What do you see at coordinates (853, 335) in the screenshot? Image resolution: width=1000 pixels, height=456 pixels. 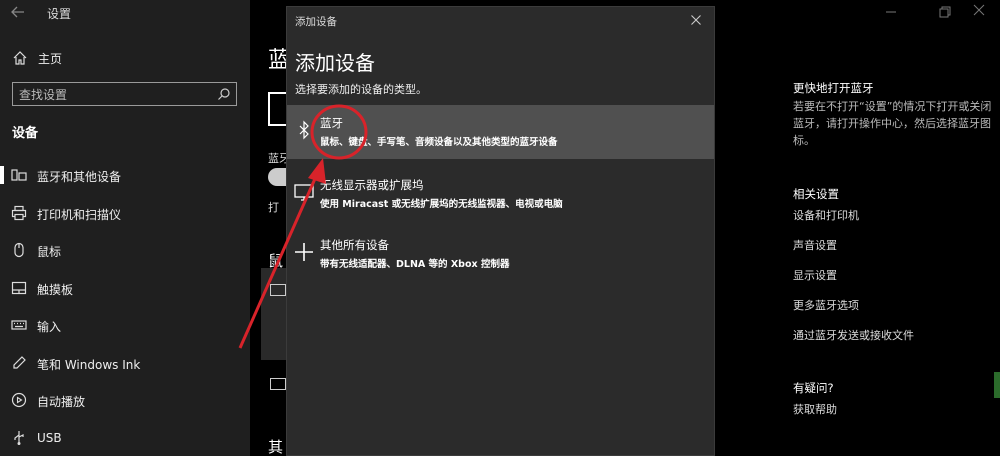 I see `link-send-receive-files: 通过蓝牙发送或接收文件` at bounding box center [853, 335].